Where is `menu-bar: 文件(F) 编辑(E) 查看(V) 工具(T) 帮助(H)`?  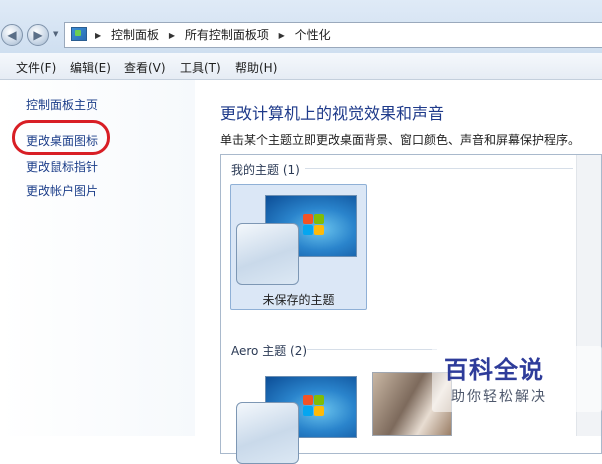 menu-bar: 文件(F) 编辑(E) 查看(V) 工具(T) 帮助(H) is located at coordinates (301, 66).